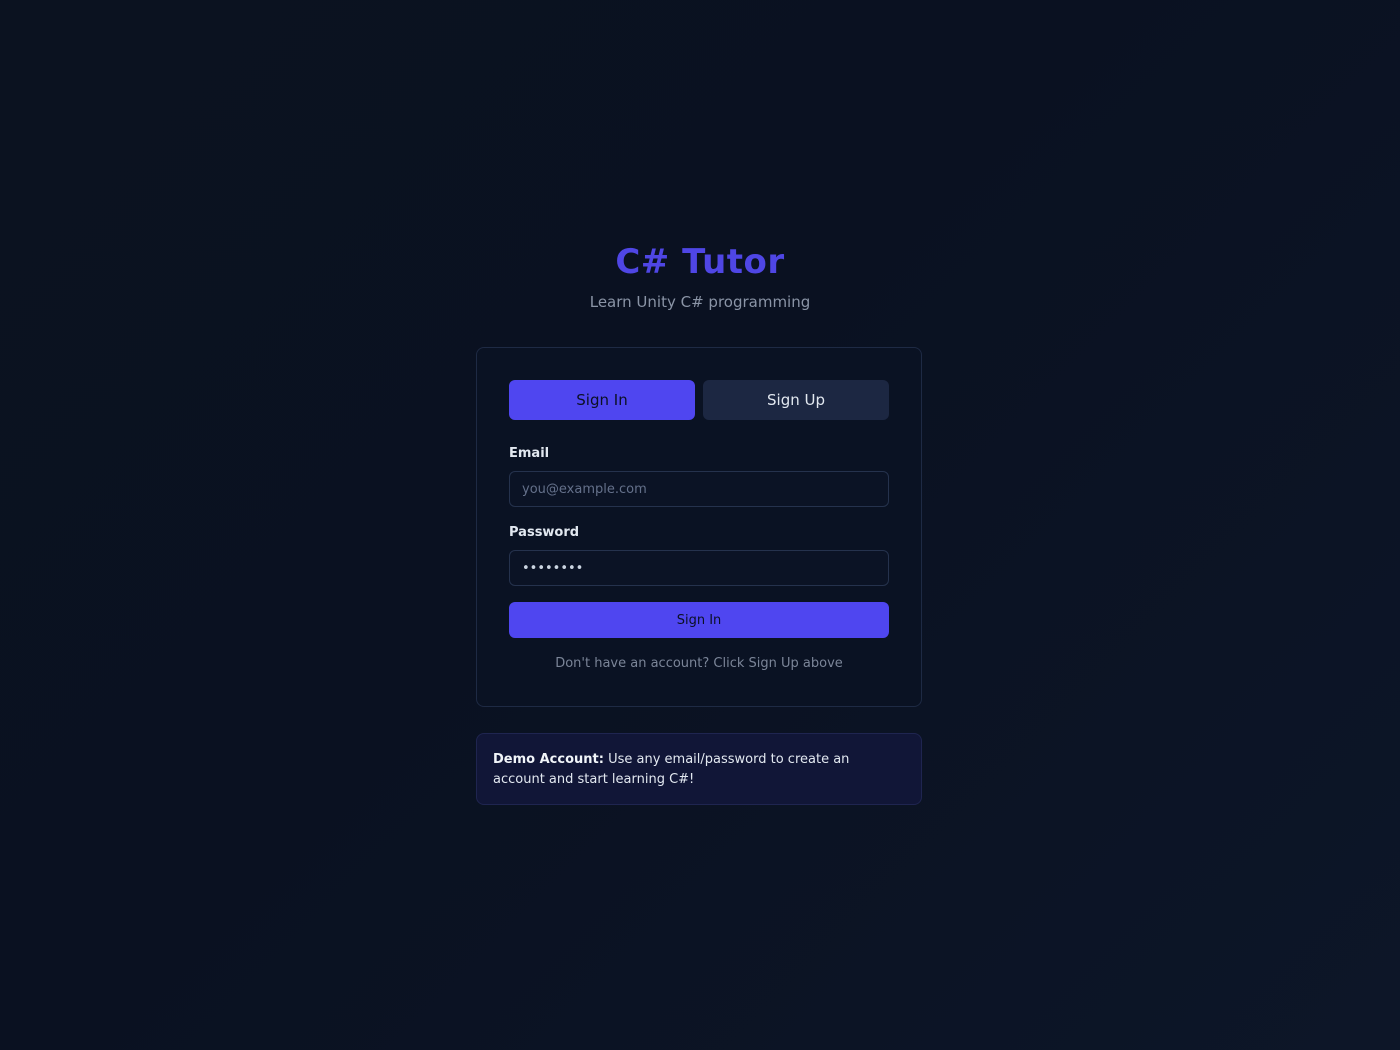  Describe the element at coordinates (602, 400) in the screenshot. I see `tab-sign-in: Sign In` at that location.